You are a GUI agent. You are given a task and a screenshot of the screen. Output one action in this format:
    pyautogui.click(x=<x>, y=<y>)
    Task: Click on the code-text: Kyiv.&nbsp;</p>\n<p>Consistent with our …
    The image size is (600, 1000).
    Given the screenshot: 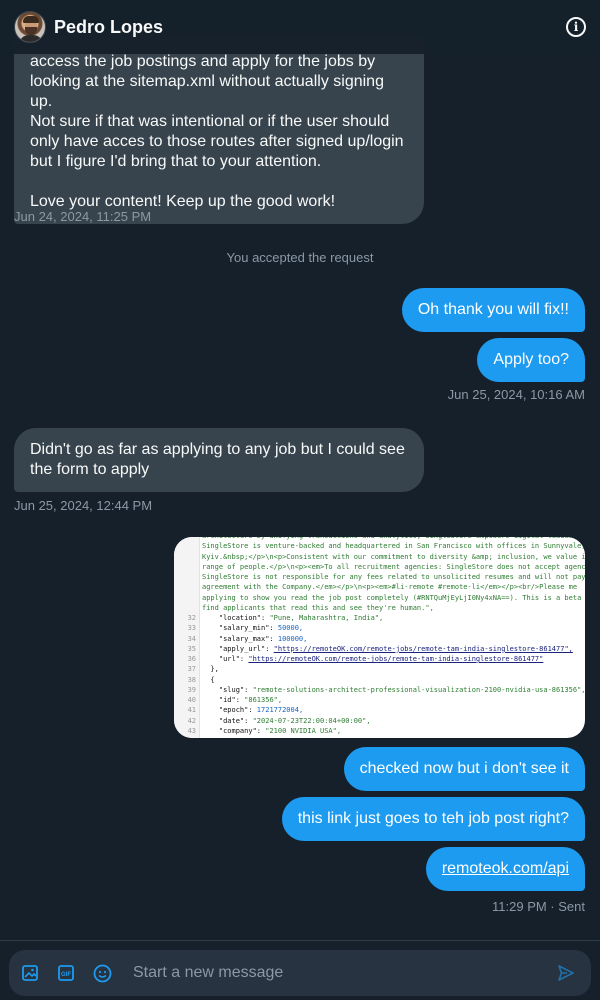 What is the action you would take?
    pyautogui.click(x=393, y=556)
    